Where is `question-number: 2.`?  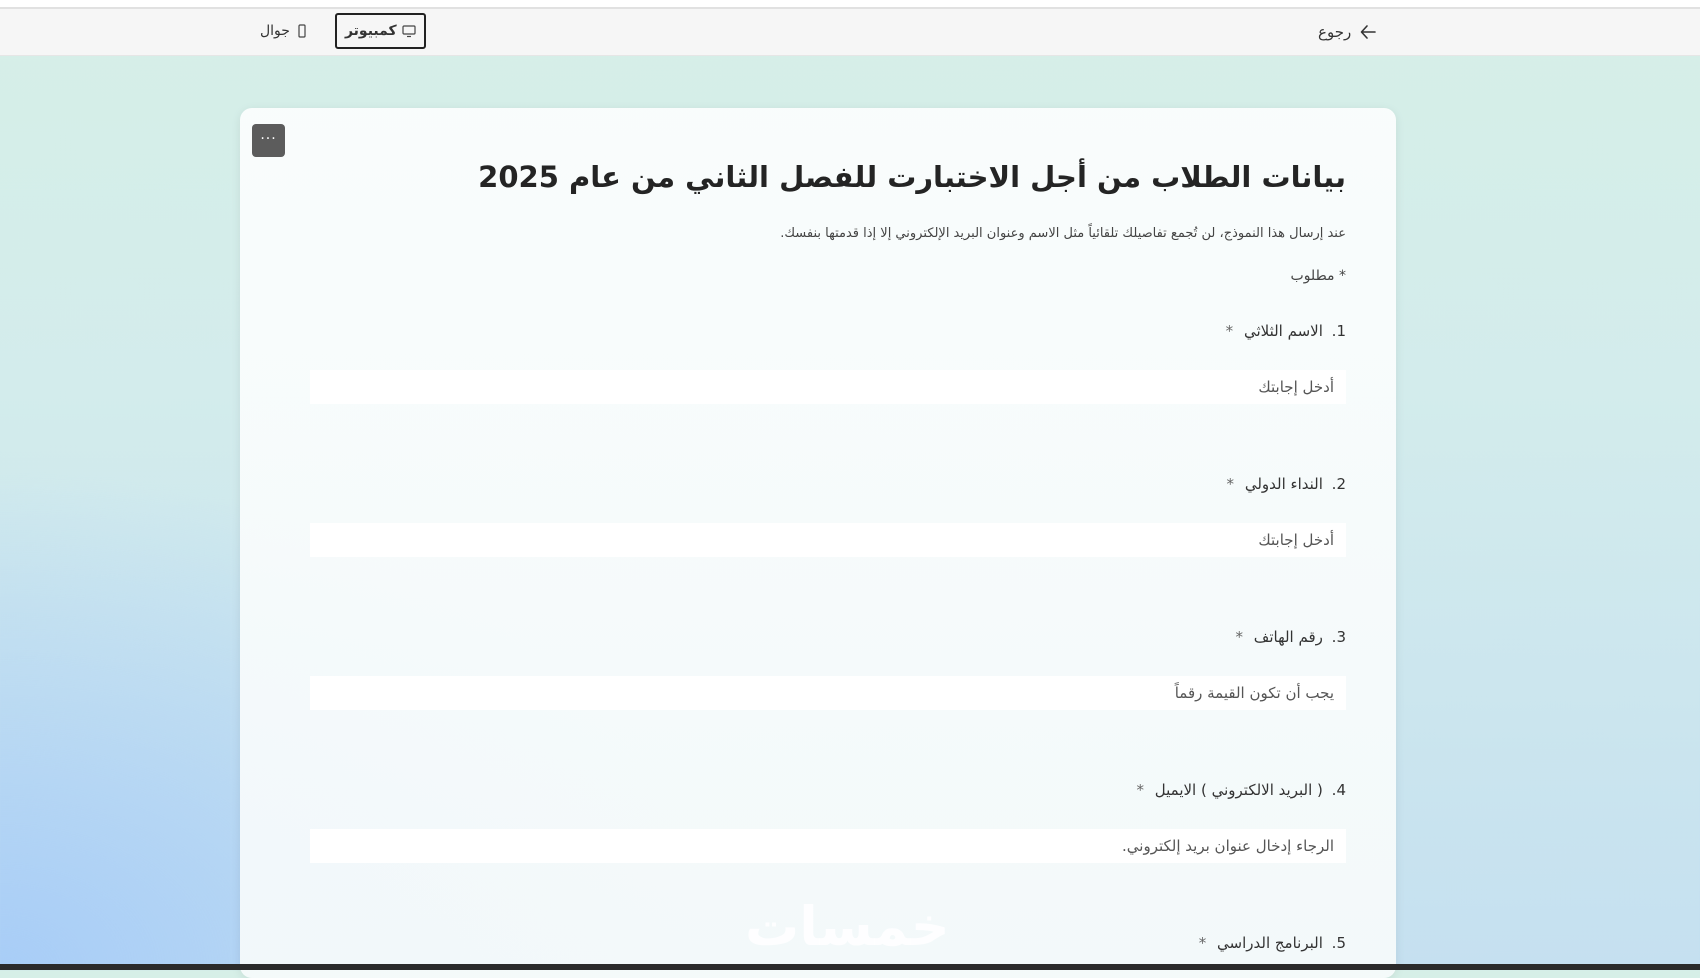
question-number: 2. is located at coordinates (1338, 484).